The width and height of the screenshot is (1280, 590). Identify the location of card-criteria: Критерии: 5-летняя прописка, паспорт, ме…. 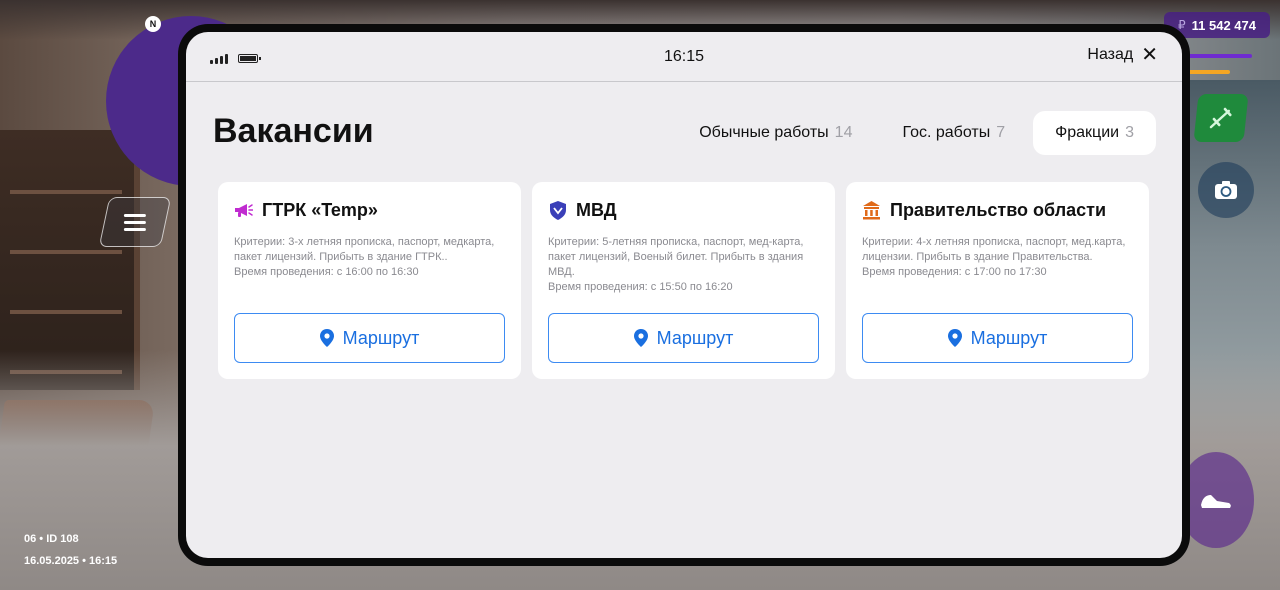
(676, 257).